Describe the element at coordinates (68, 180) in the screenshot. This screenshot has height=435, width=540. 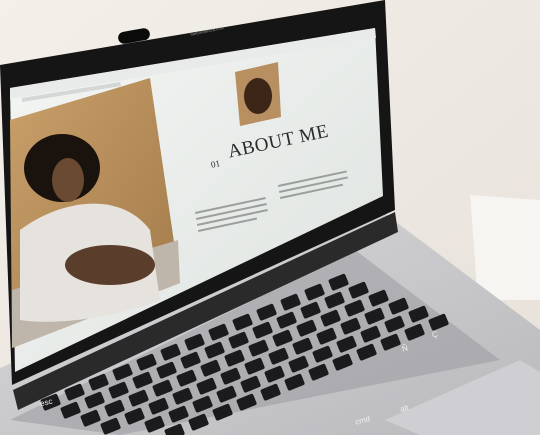
I see `photo-face` at that location.